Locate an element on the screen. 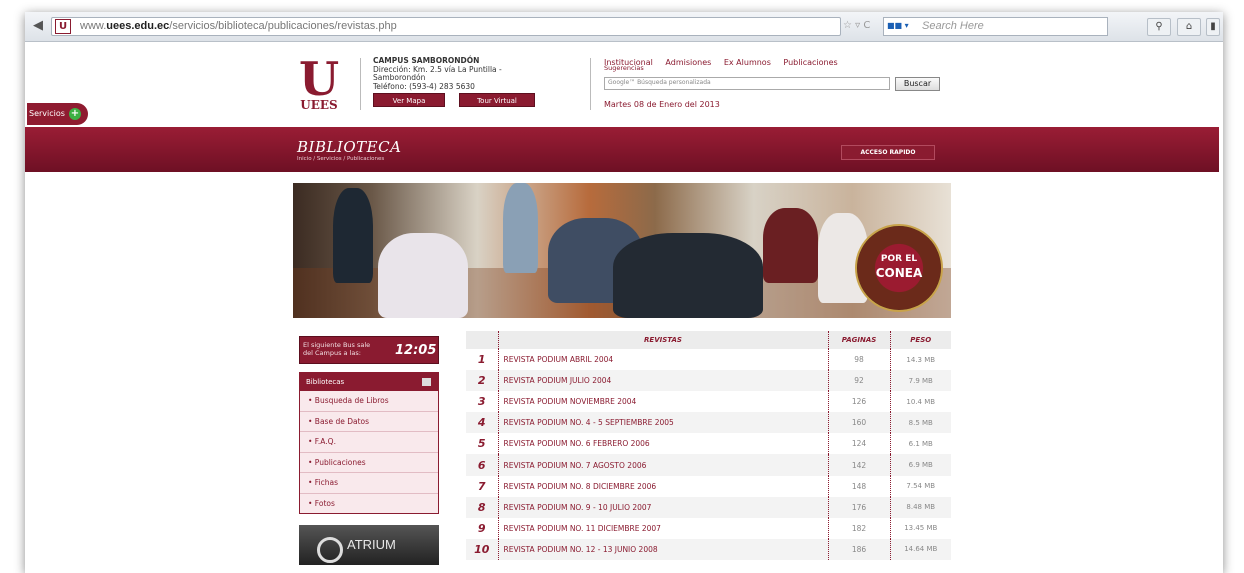 This screenshot has height=573, width=1244. menu-item-publicaciones: • Publicaciones is located at coordinates (369, 463).